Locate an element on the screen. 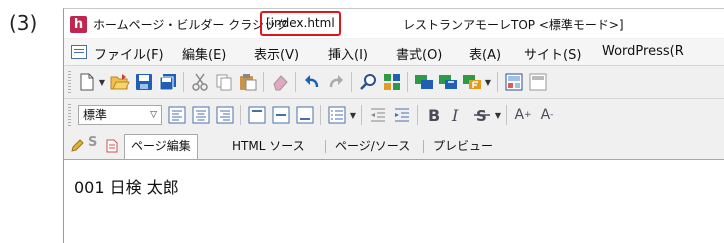 Image resolution: width=724 pixels, height=243 pixels. text-decoration-dropdown-icon: ▼ is located at coordinates (498, 115).